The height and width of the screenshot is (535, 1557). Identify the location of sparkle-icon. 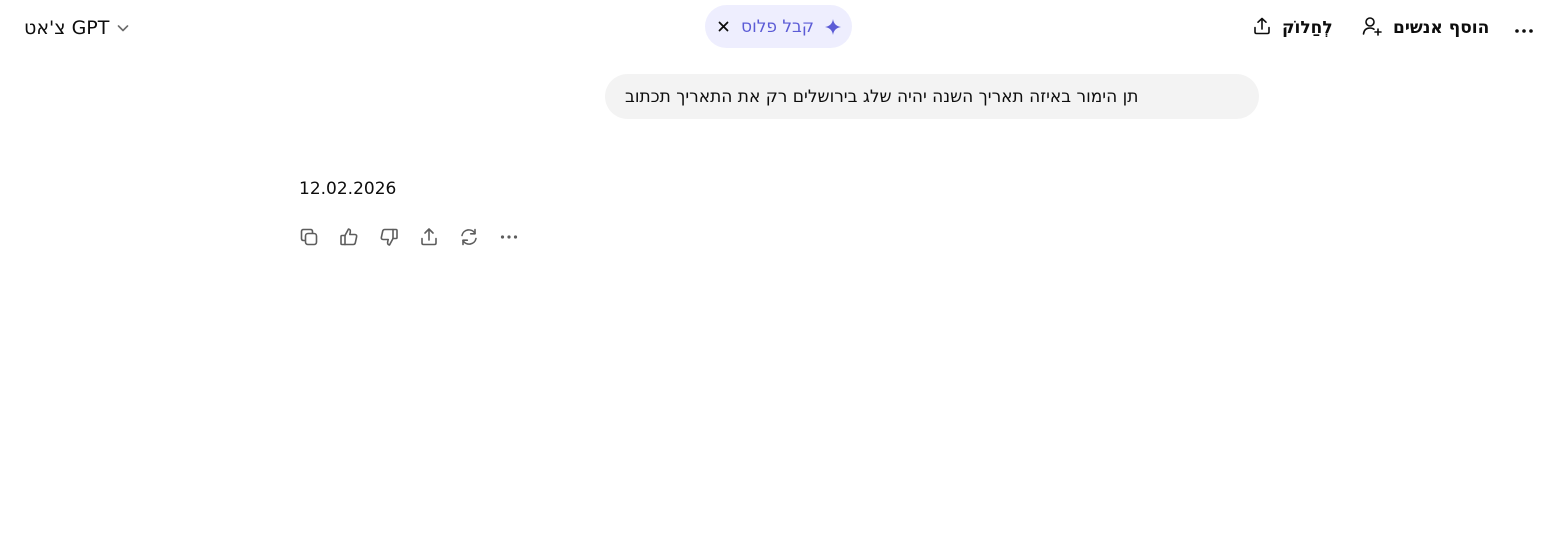
(833, 27).